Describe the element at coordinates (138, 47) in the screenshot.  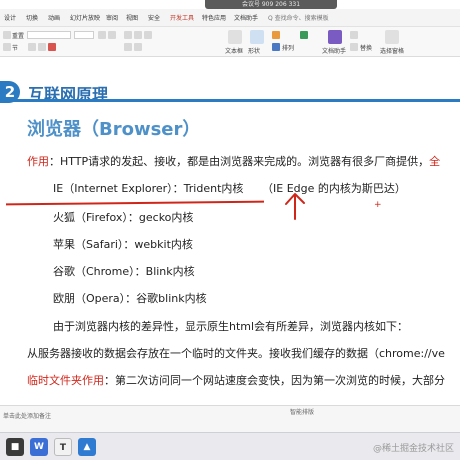
I see `number-list-icon` at that location.